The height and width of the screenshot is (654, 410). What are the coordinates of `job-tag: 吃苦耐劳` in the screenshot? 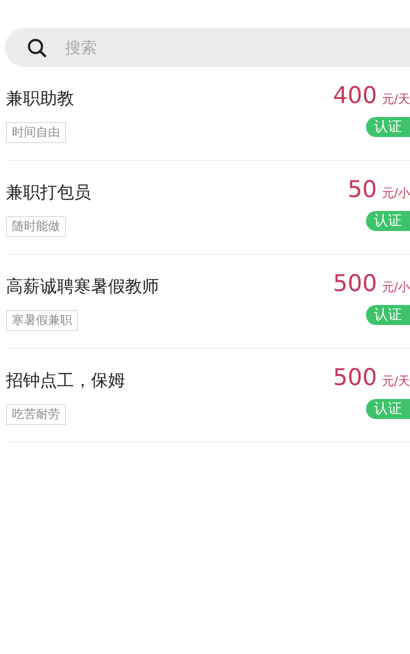 It's located at (36, 414).